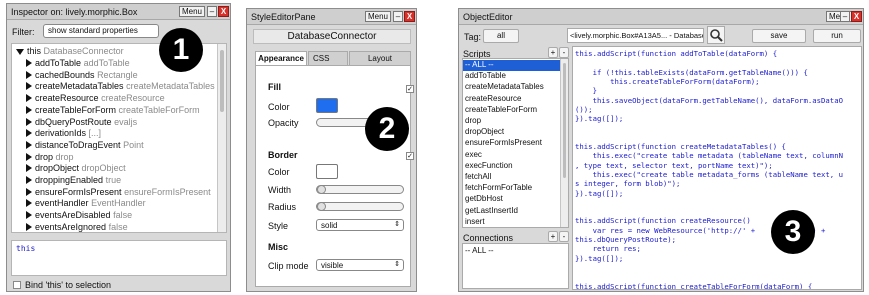 Image resolution: width=869 pixels, height=295 pixels. Describe the element at coordinates (82, 76) in the screenshot. I see `tree-row: cachedBounds Rectangle` at that location.